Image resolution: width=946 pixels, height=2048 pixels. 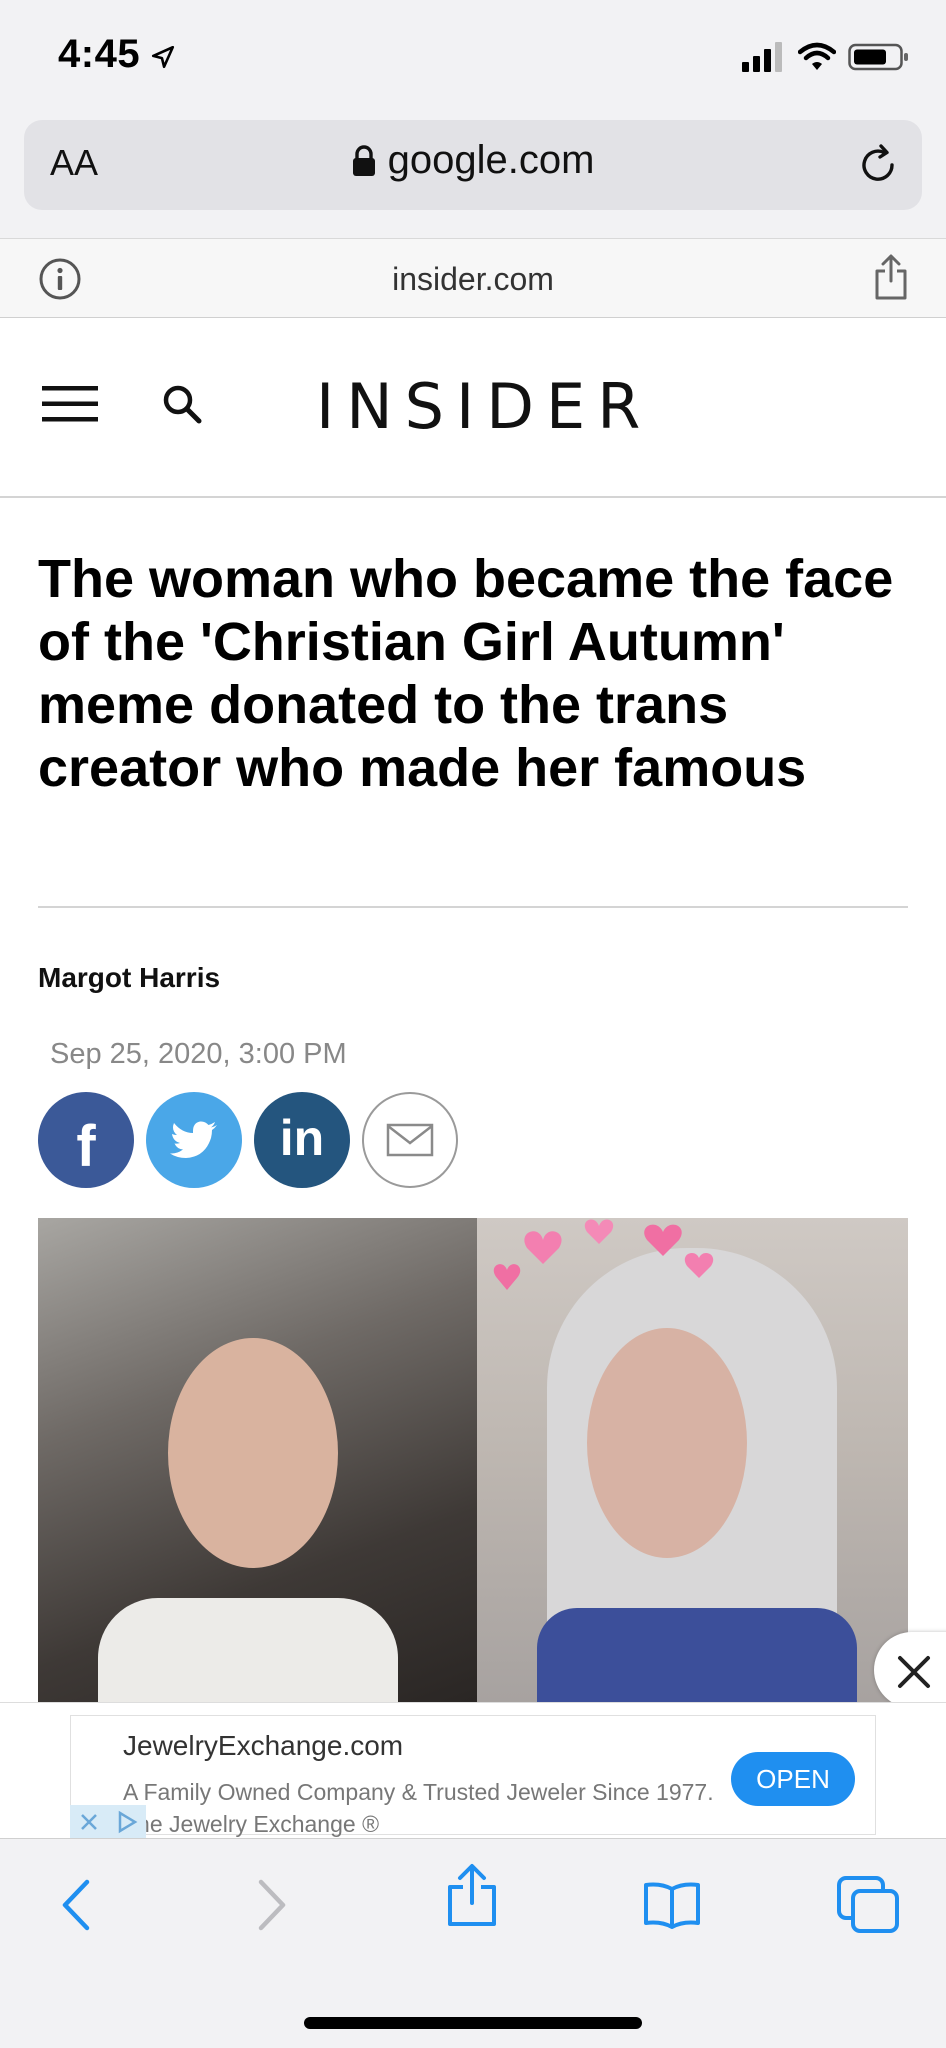 I want to click on close-ad-button, so click(x=910, y=1670).